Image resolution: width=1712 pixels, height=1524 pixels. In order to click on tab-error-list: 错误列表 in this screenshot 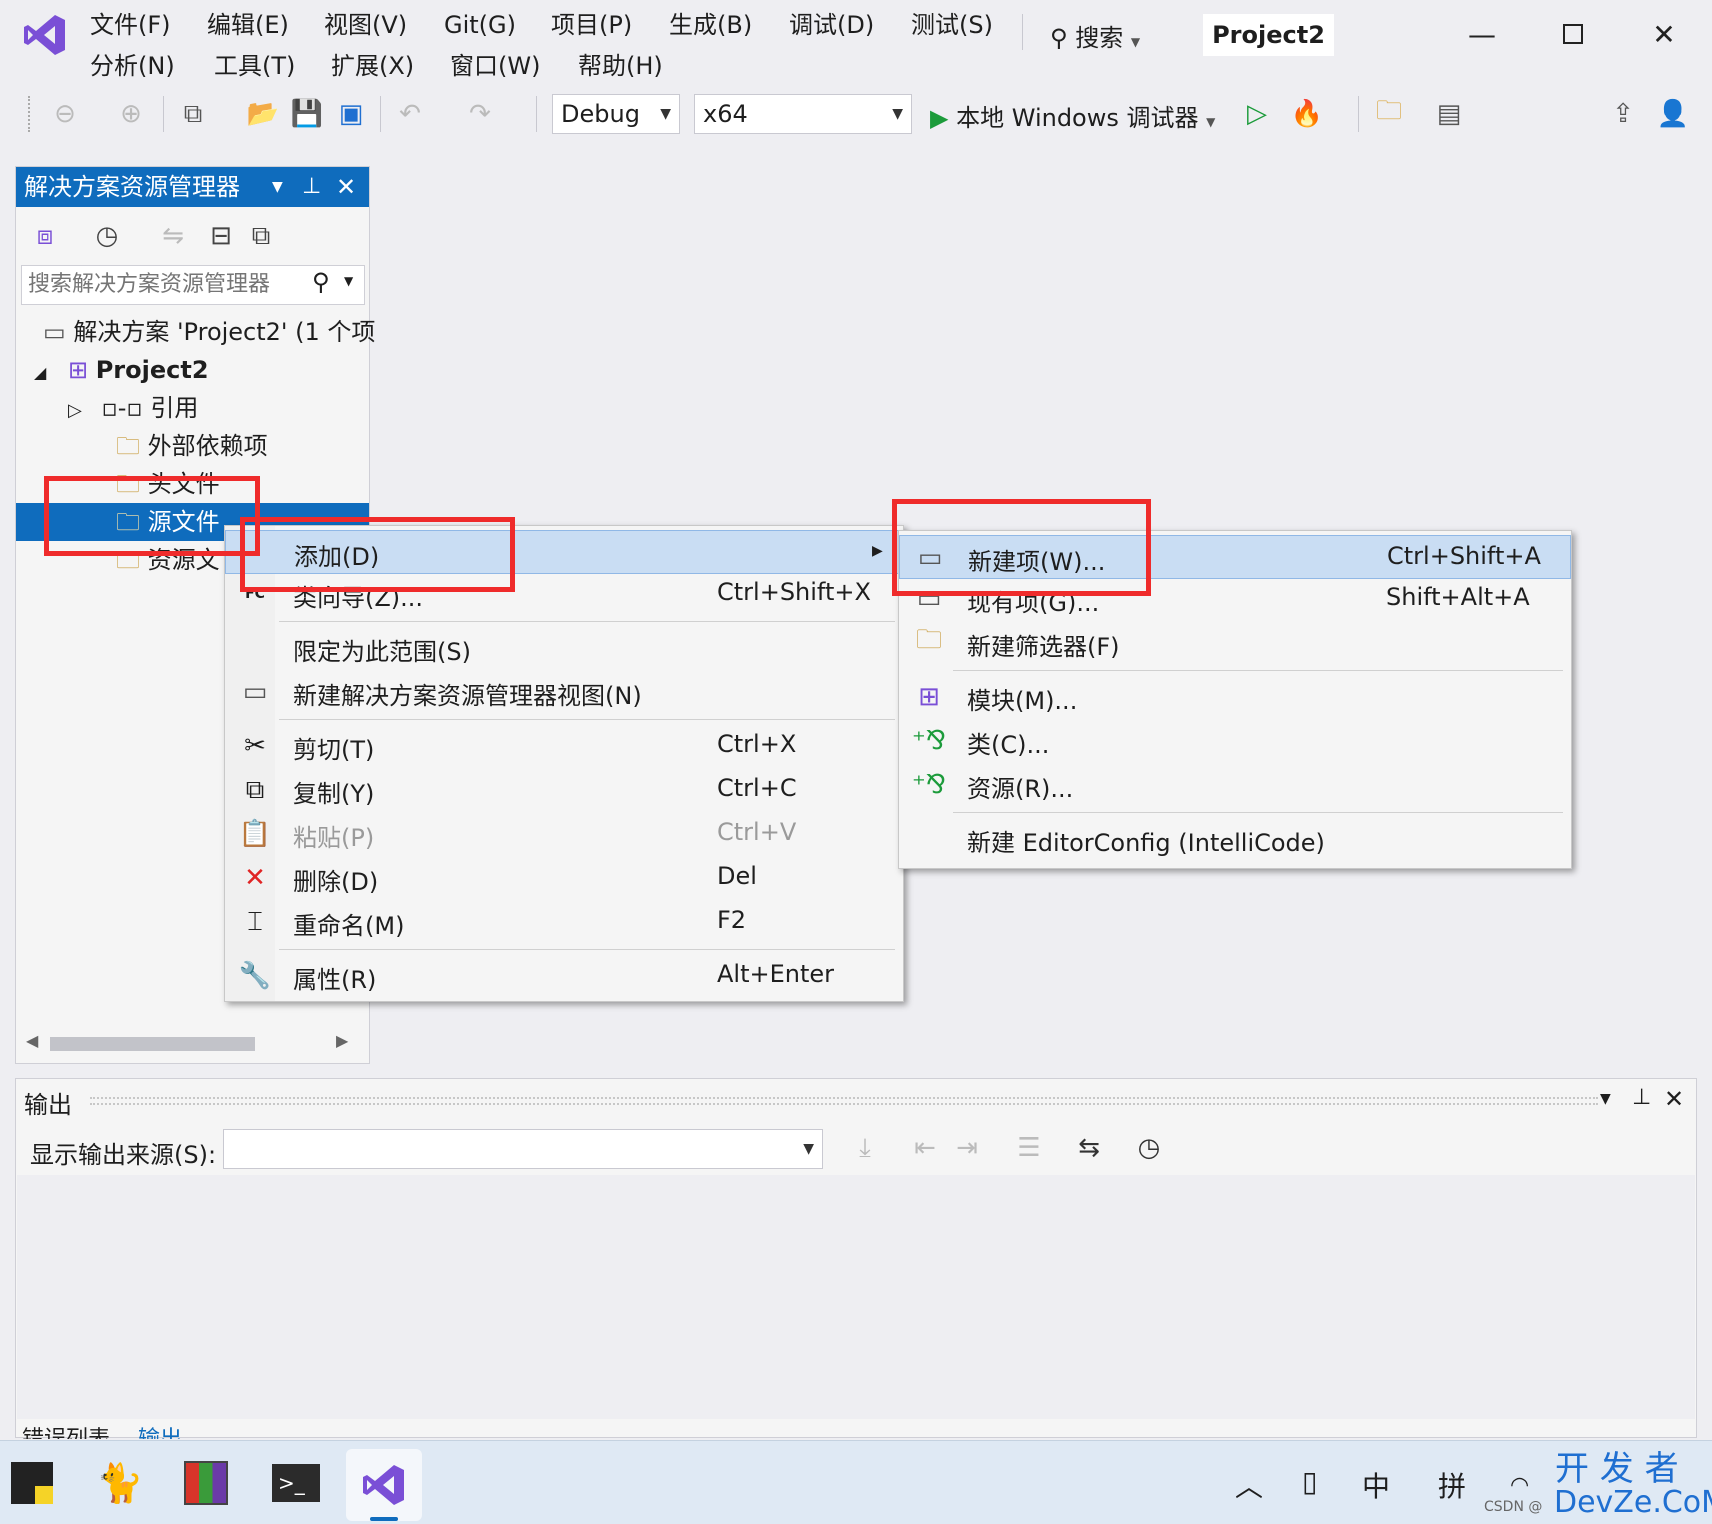, I will do `click(66, 1430)`.